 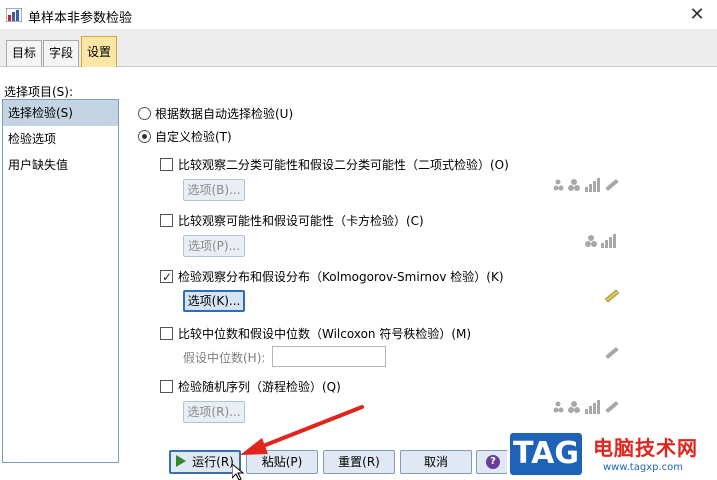 I want to click on mouse-cursor-icon, so click(x=238, y=472).